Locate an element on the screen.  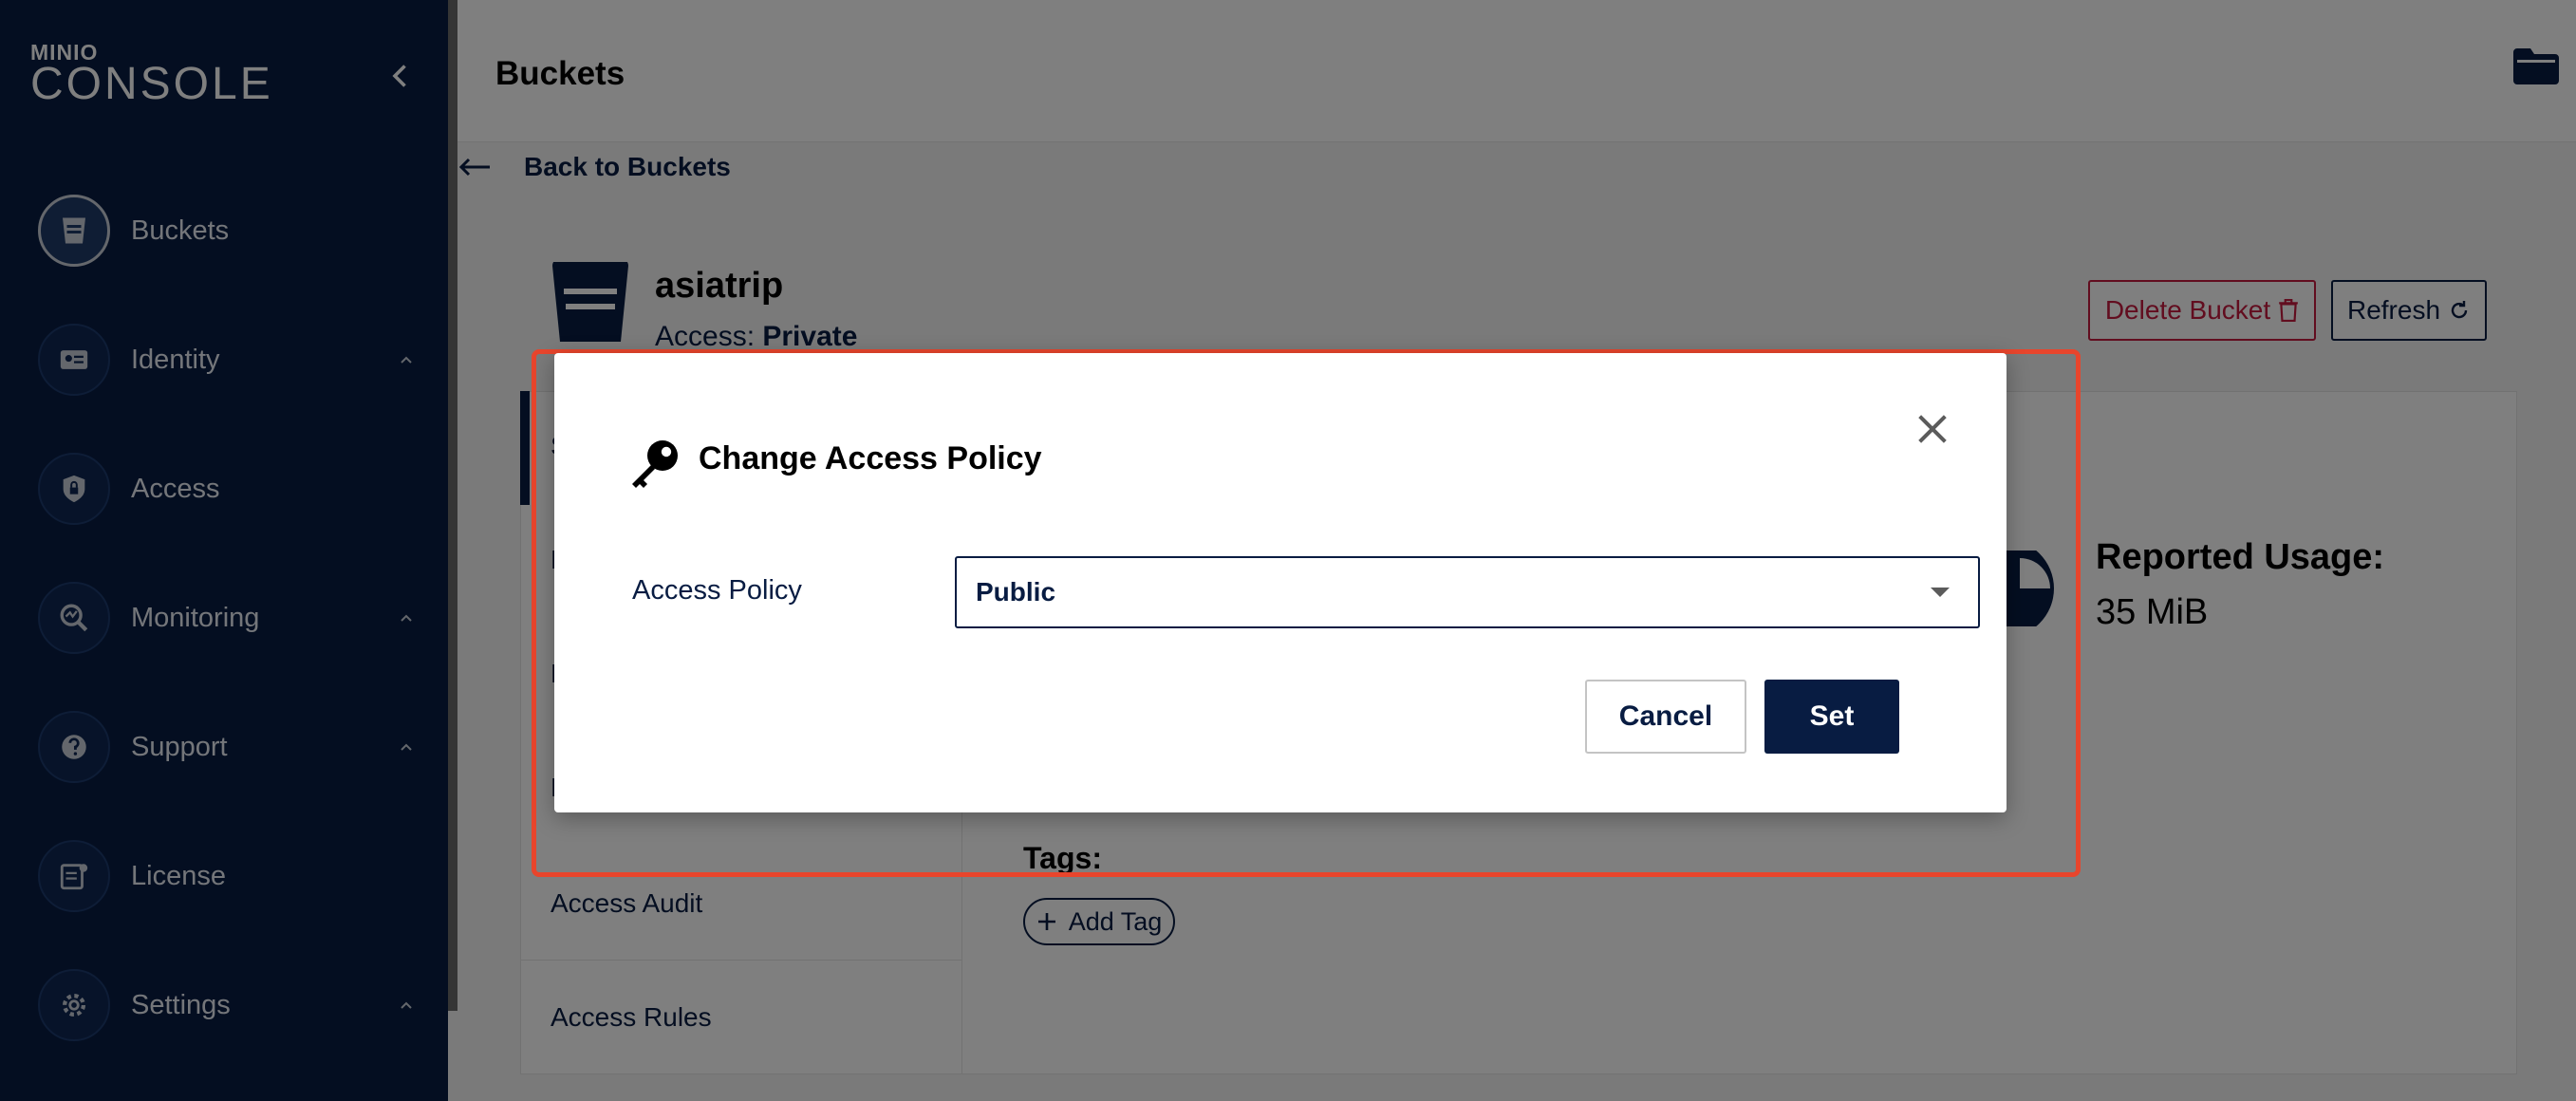
set-button: Set is located at coordinates (1832, 717).